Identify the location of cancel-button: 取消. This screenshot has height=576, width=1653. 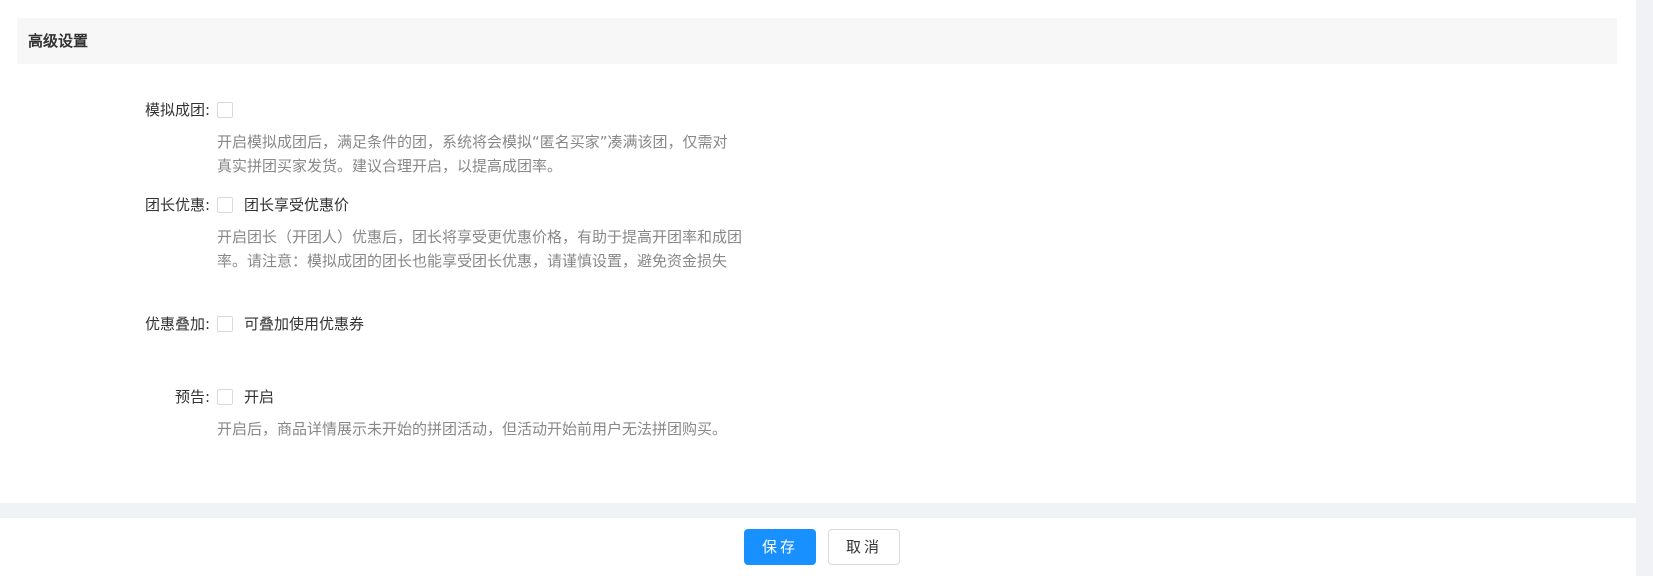
(864, 547).